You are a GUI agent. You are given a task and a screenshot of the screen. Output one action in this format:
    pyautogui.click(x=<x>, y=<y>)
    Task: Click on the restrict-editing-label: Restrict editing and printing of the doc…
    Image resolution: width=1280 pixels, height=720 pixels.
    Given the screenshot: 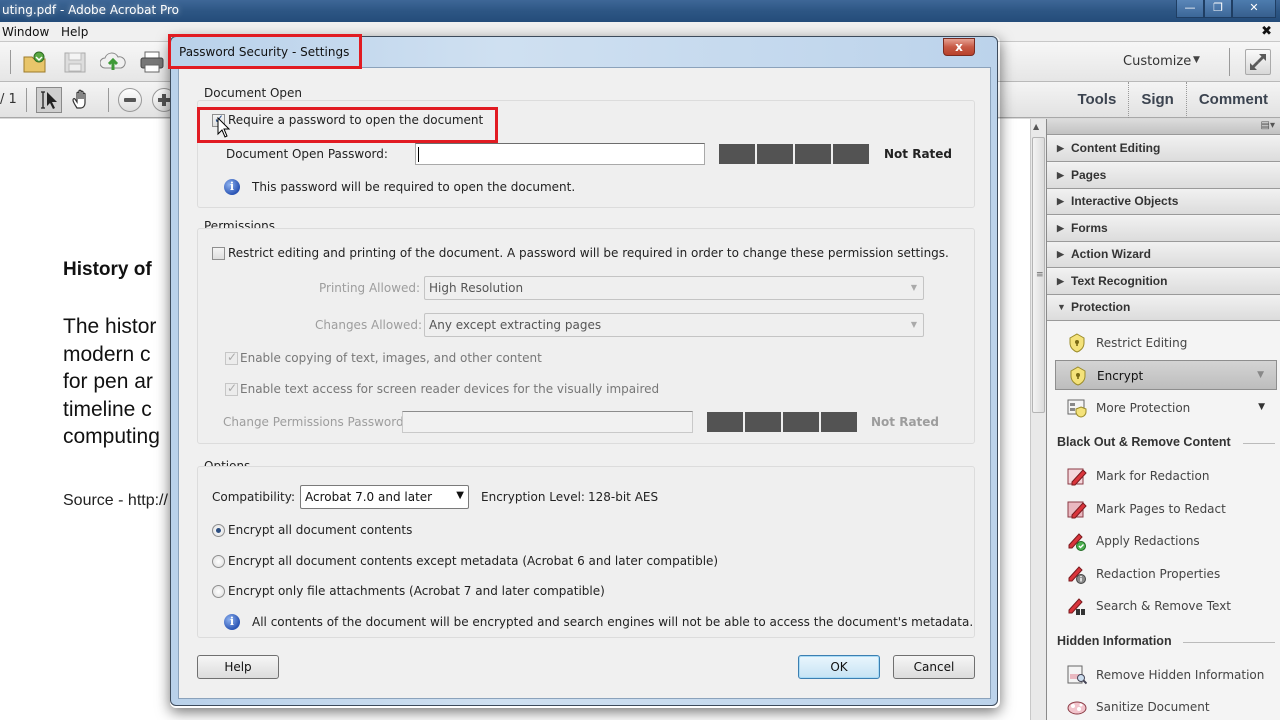 What is the action you would take?
    pyautogui.click(x=588, y=253)
    